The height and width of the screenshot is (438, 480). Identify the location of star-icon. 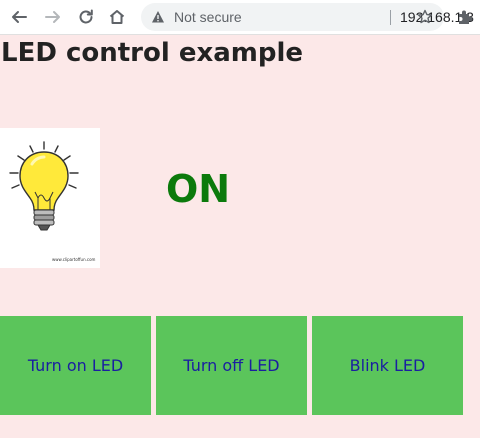
(425, 17).